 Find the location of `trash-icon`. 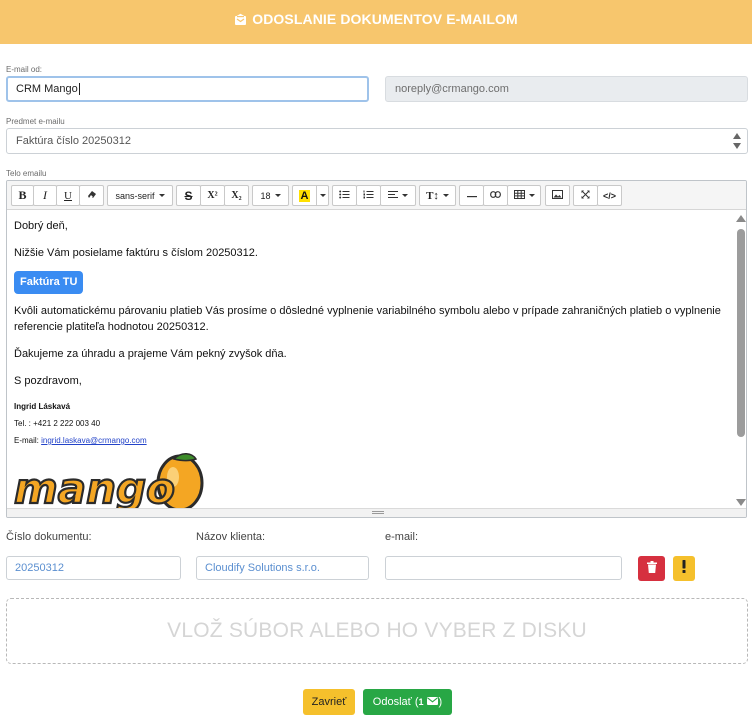

trash-icon is located at coordinates (651, 569).